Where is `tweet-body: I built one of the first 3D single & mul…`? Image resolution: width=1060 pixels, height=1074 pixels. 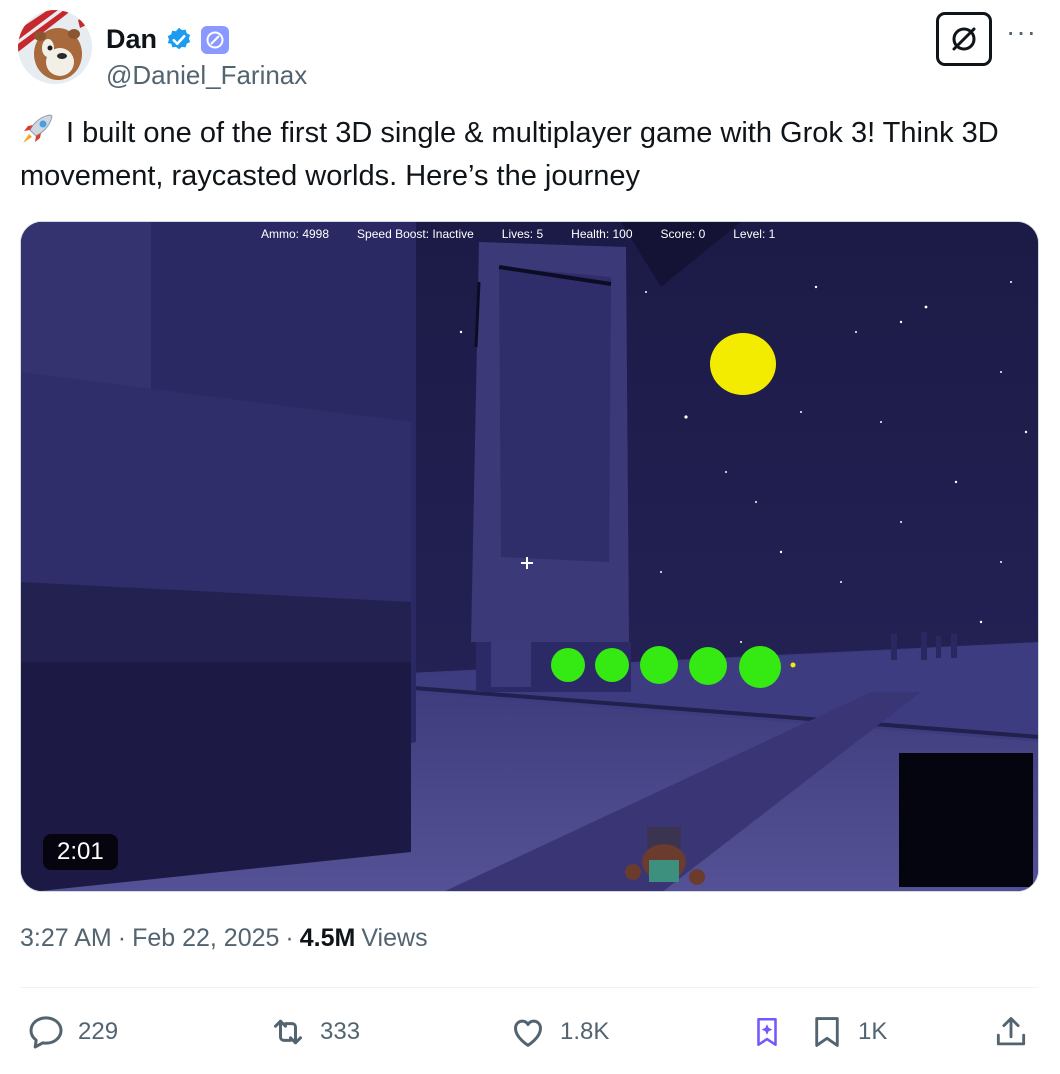
tweet-body: I built one of the first 3D single & mul… is located at coordinates (509, 154).